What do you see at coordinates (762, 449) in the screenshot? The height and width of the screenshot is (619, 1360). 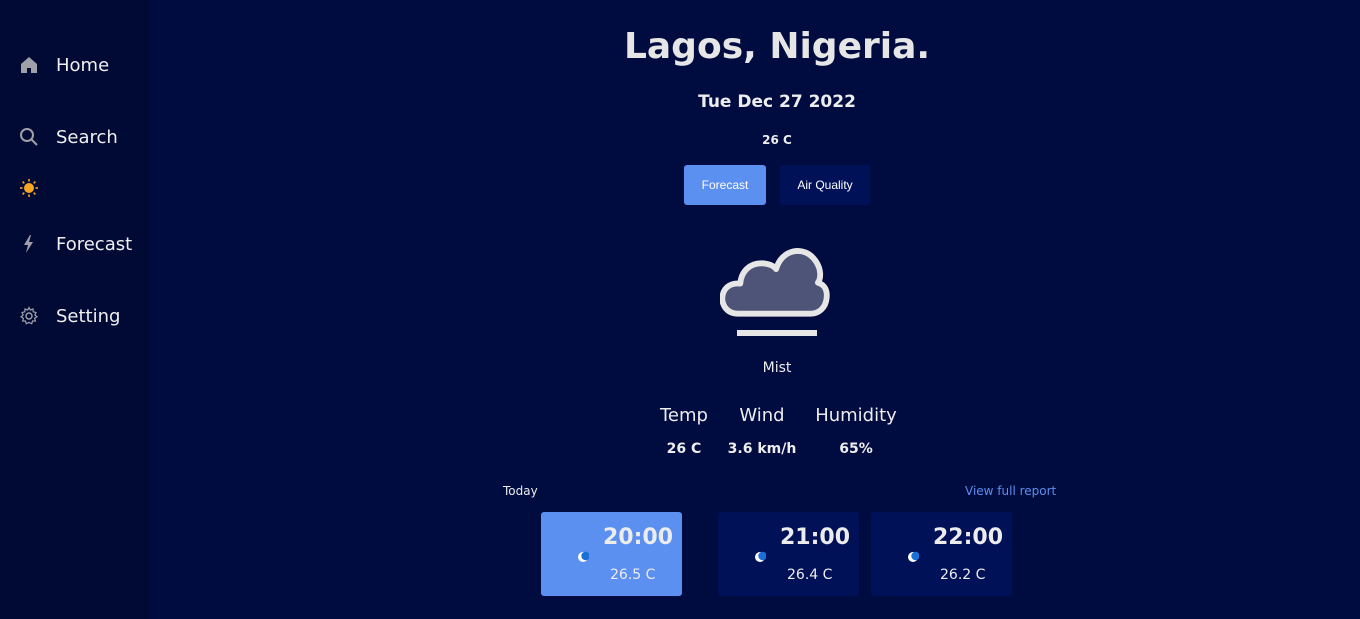 I see `wind-value: 3.6 km/h` at bounding box center [762, 449].